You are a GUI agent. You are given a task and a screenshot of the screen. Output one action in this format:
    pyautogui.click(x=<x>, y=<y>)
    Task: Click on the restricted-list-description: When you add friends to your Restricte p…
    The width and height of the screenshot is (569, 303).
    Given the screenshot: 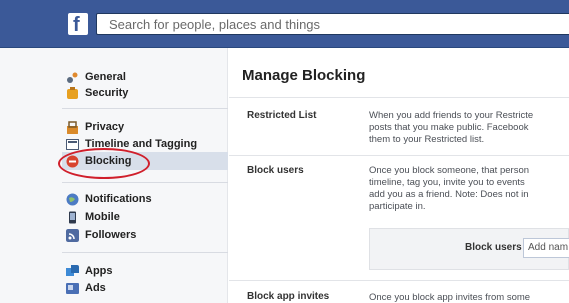 What is the action you would take?
    pyautogui.click(x=451, y=127)
    